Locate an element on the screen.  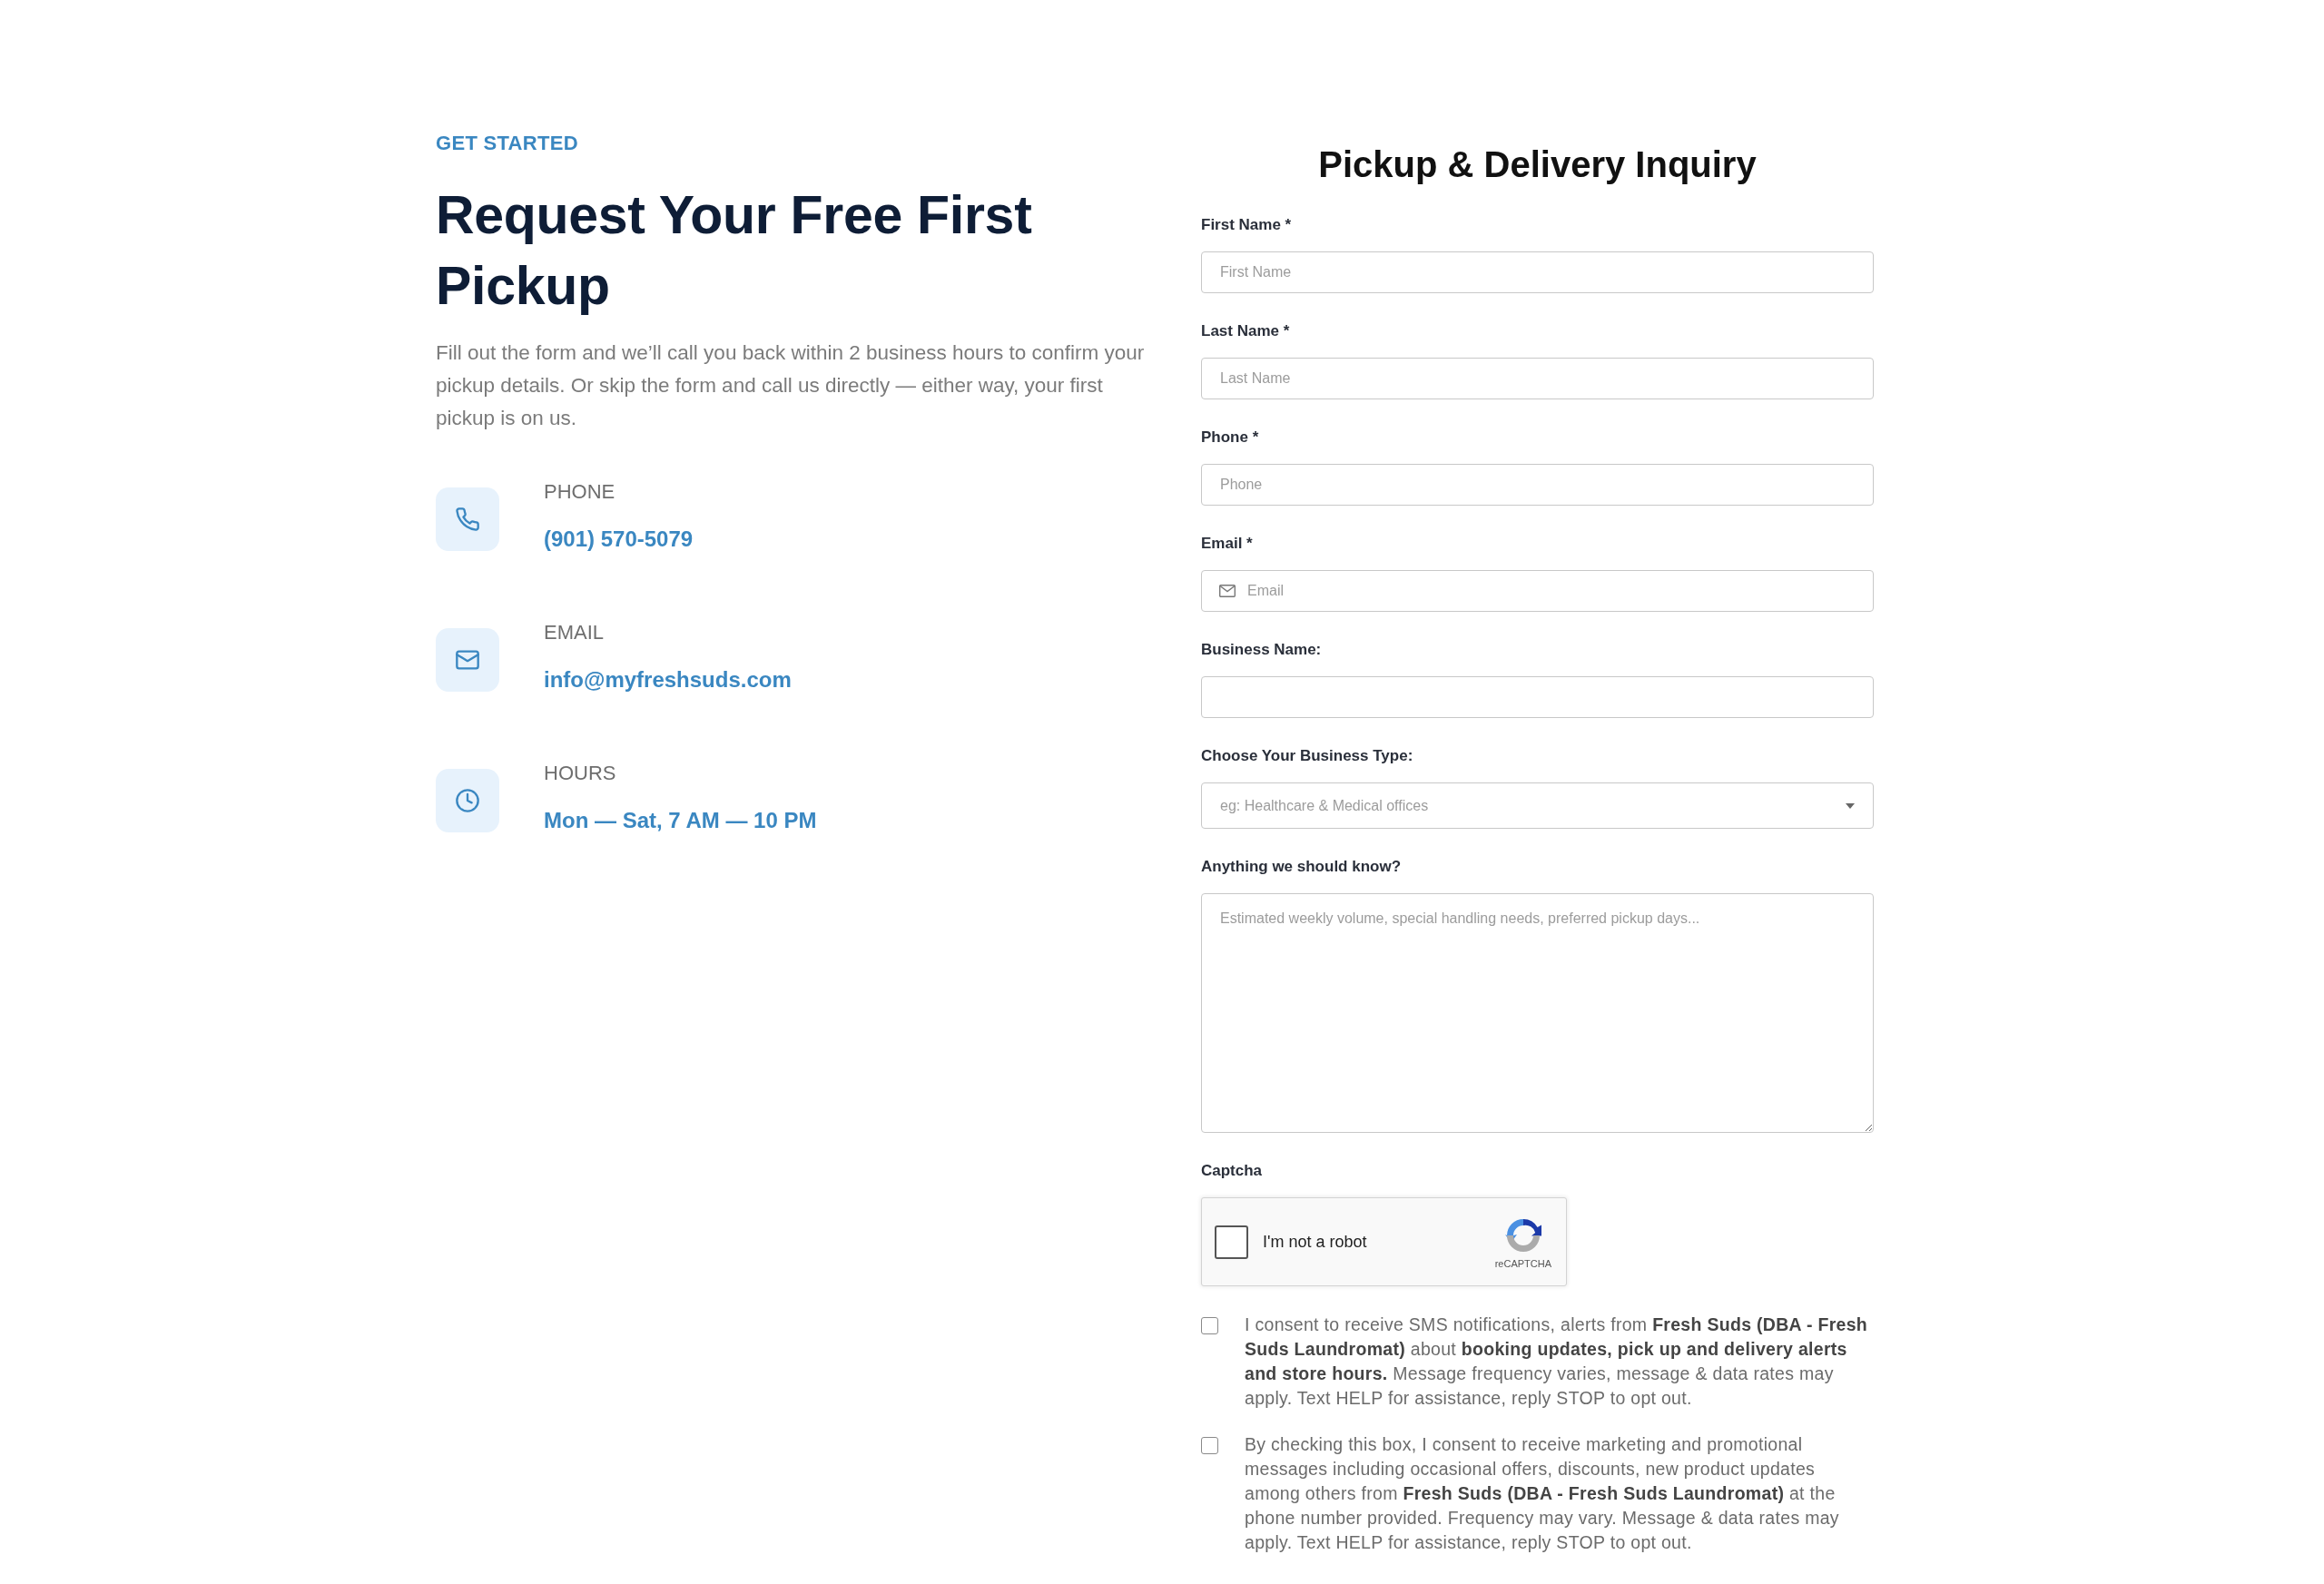
text-input: Phone is located at coordinates (1537, 485).